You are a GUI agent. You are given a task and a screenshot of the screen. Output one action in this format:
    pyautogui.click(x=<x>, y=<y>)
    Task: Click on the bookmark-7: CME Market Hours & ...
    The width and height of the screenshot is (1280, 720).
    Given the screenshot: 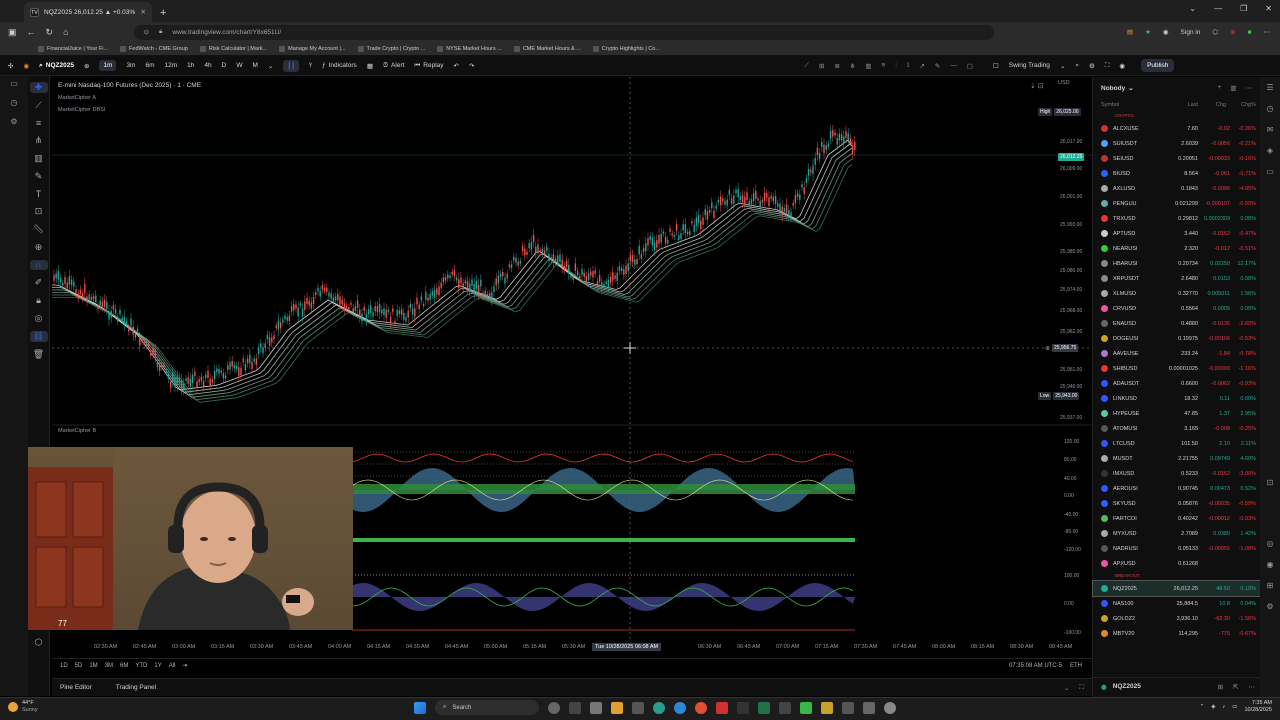 What is the action you would take?
    pyautogui.click(x=547, y=48)
    